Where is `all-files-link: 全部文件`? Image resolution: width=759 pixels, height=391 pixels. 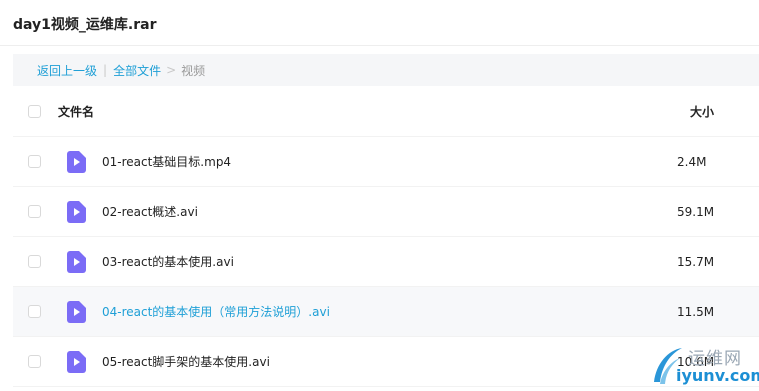 all-files-link: 全部文件 is located at coordinates (137, 70).